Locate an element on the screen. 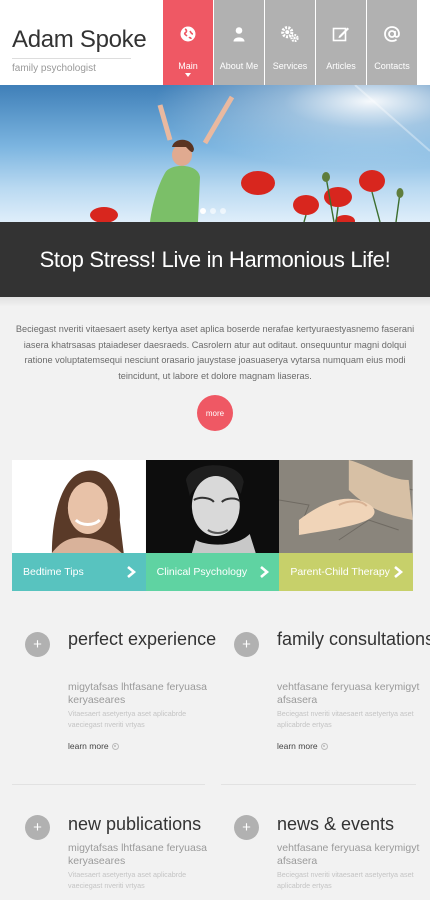  person-icon is located at coordinates (239, 34).